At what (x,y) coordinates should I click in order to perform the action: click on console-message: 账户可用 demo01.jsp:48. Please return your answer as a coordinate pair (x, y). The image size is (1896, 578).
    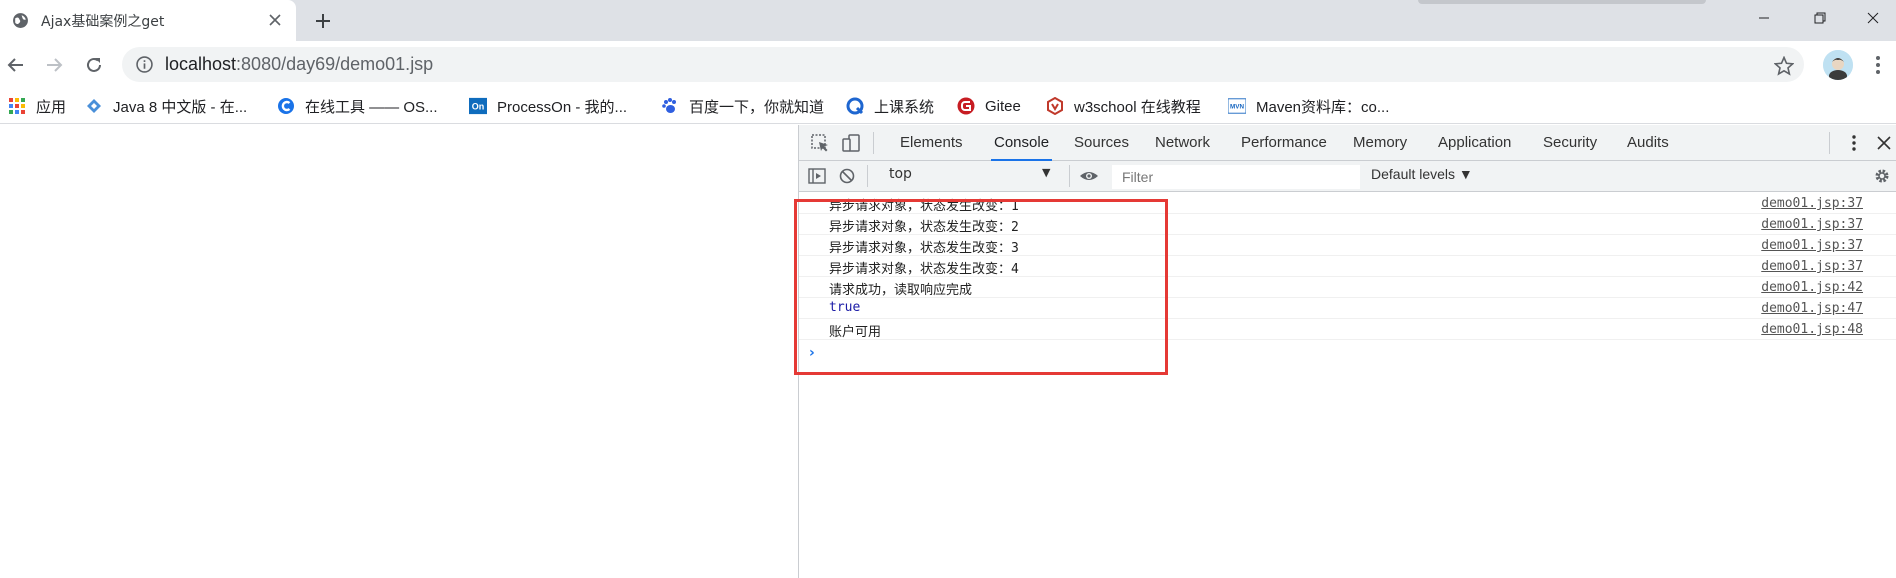
    Looking at the image, I should click on (1347, 329).